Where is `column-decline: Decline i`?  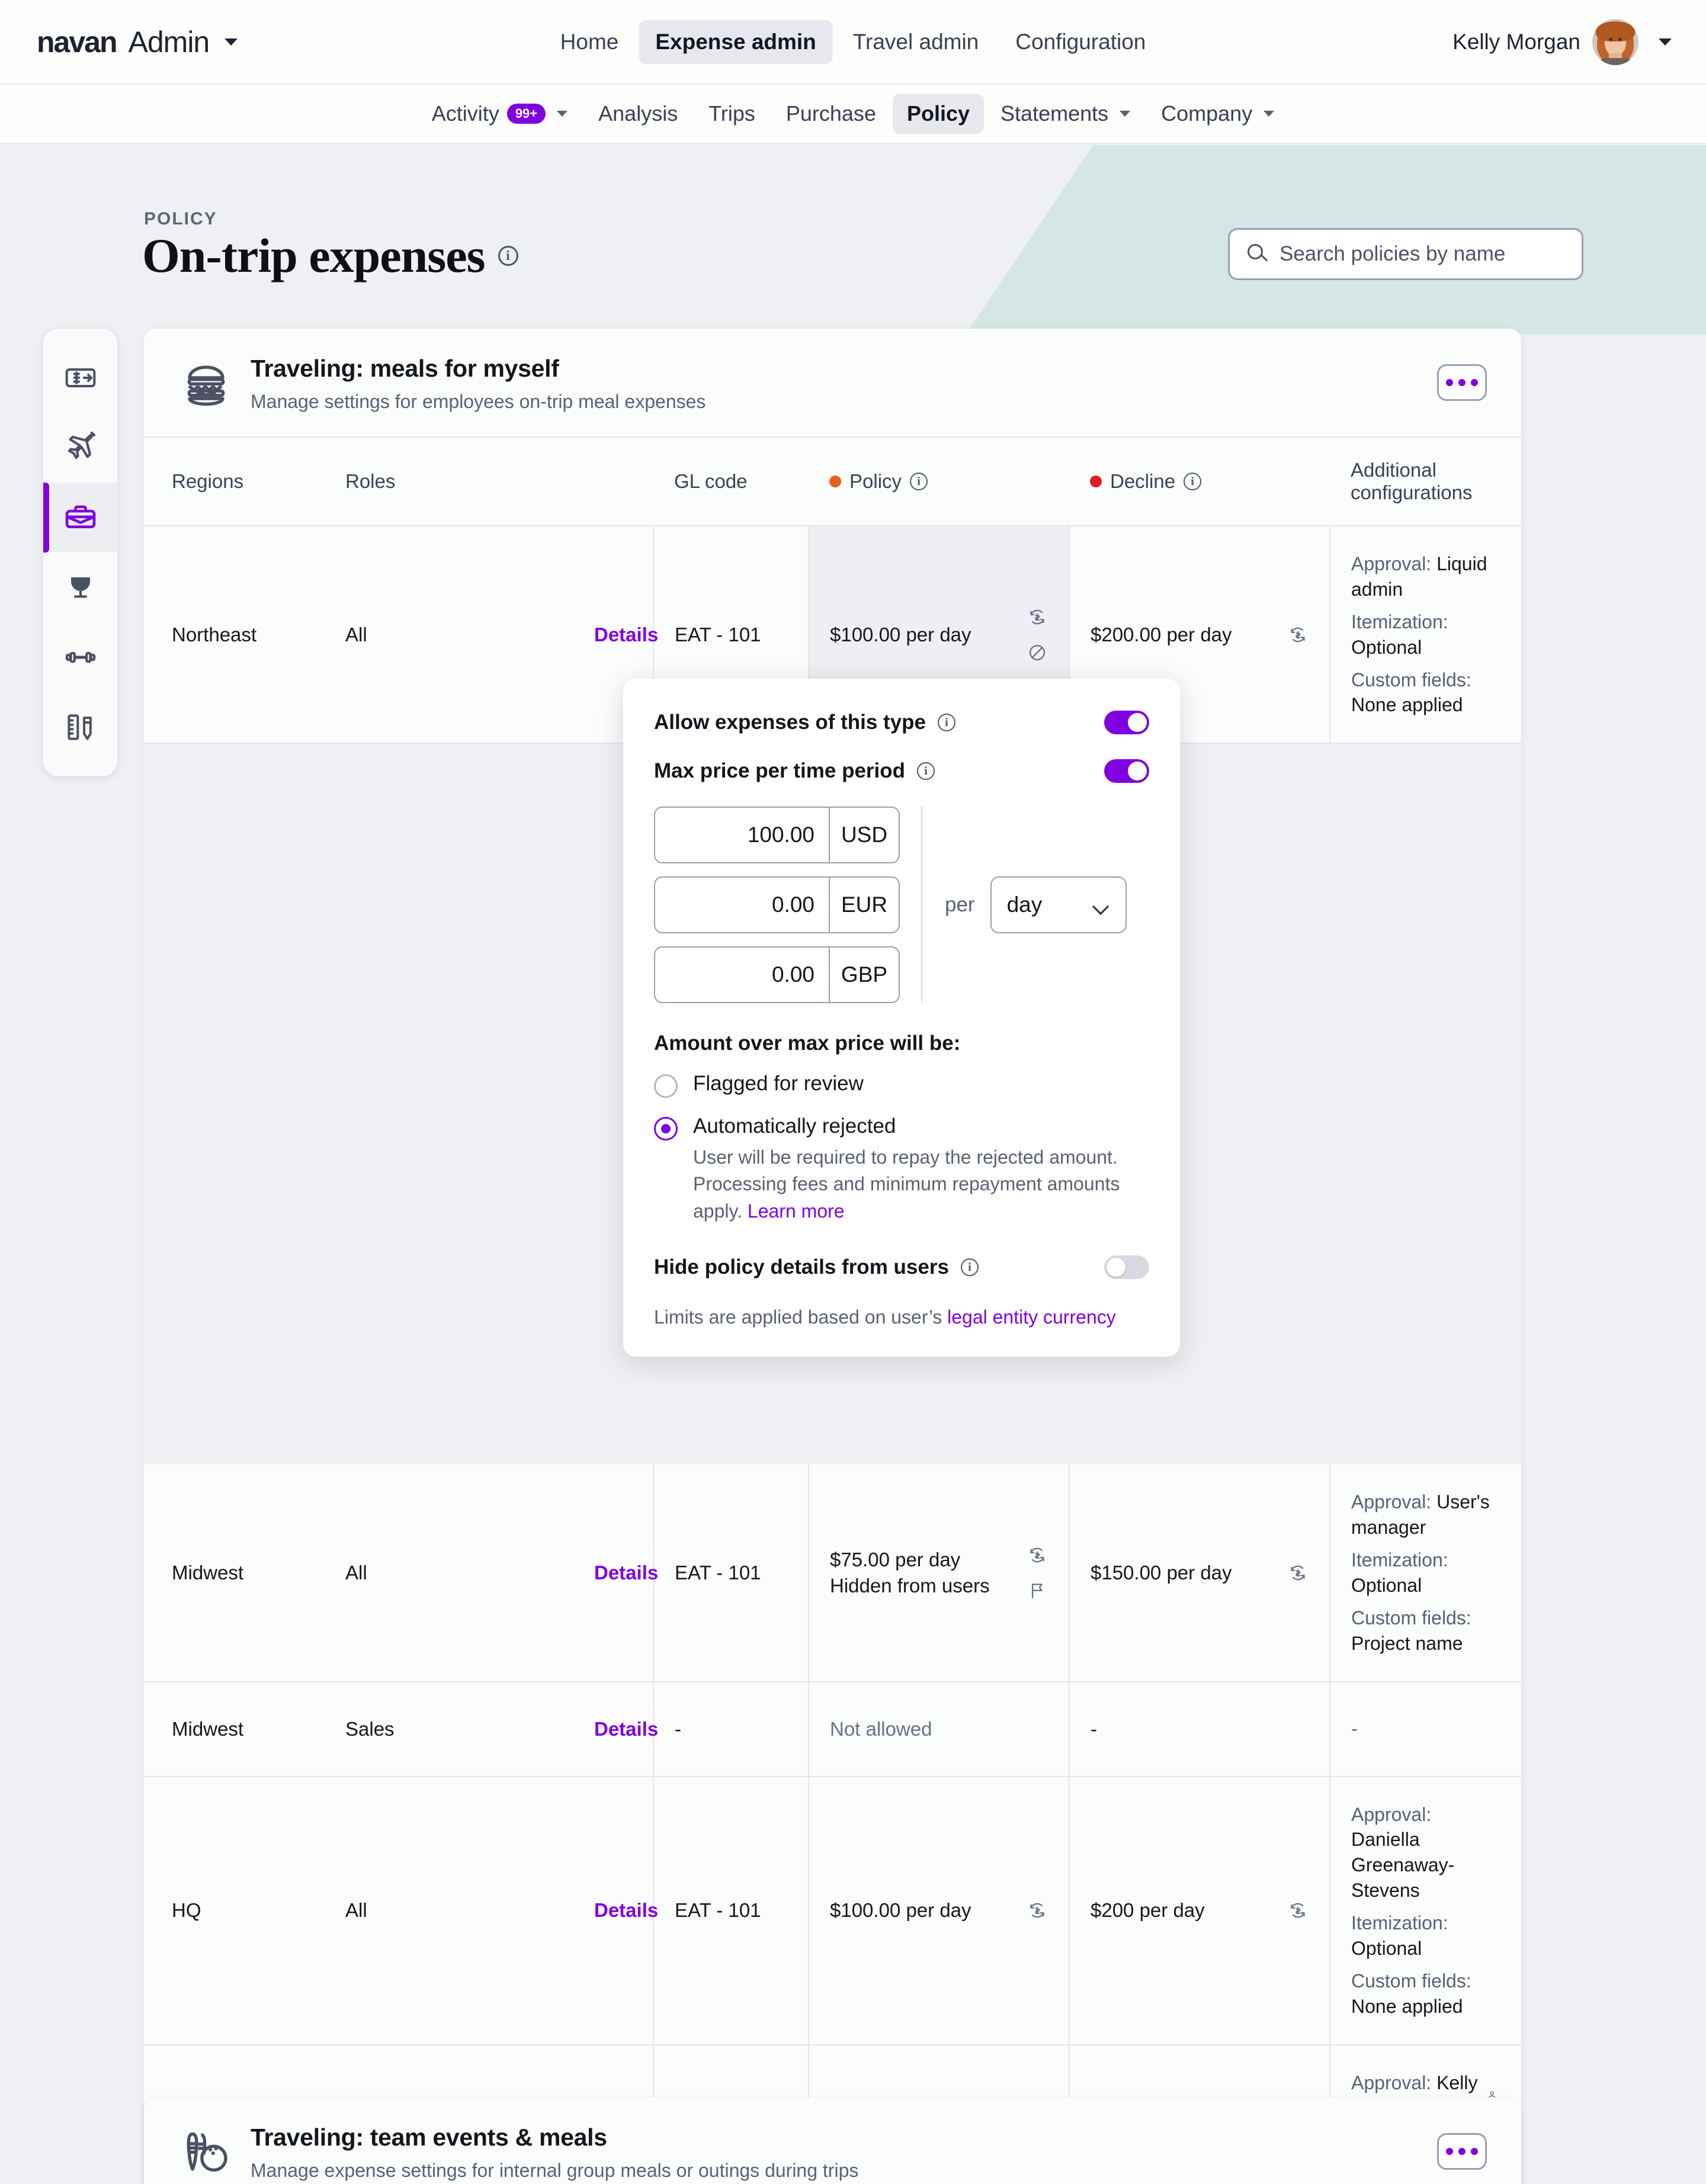 column-decline: Decline i is located at coordinates (1199, 481).